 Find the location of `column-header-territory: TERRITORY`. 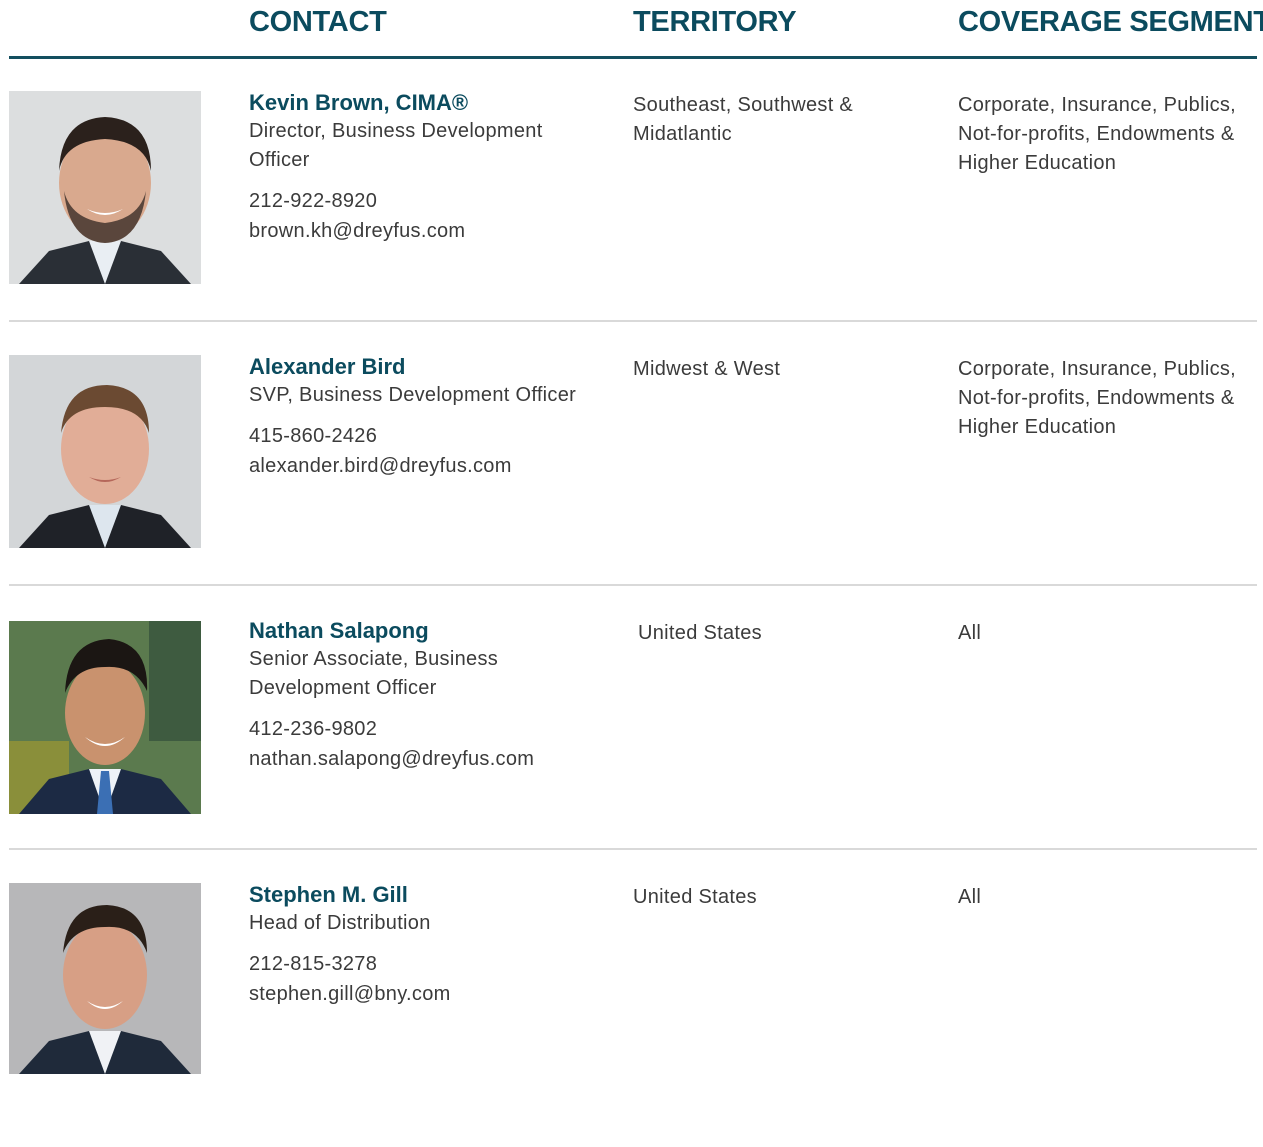

column-header-territory: TERRITORY is located at coordinates (715, 22).